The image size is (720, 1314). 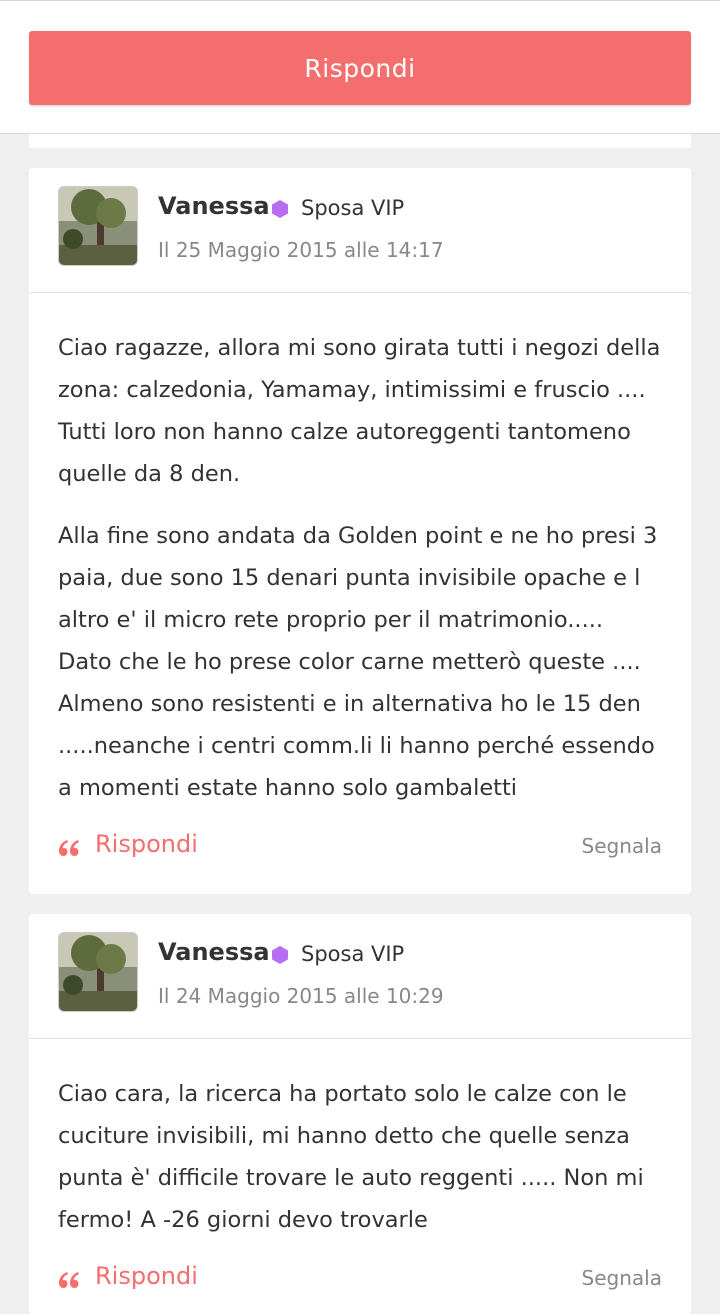 I want to click on post-date: Il 25 Maggio 2015 alle 14:17, so click(x=301, y=250).